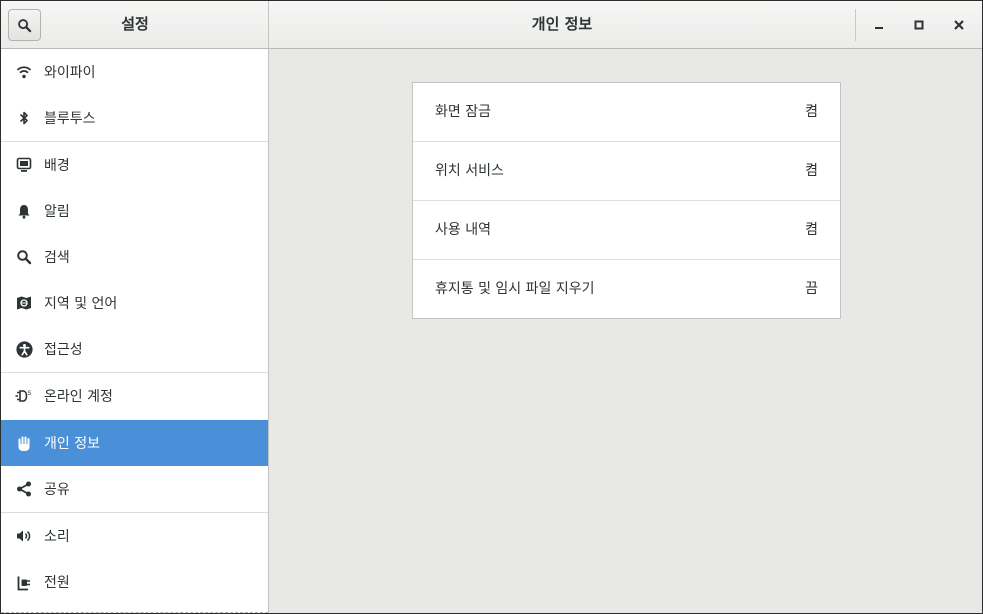 The width and height of the screenshot is (983, 614). Describe the element at coordinates (491, 25) in the screenshot. I see `header-bar: 설정 개인 정보` at that location.